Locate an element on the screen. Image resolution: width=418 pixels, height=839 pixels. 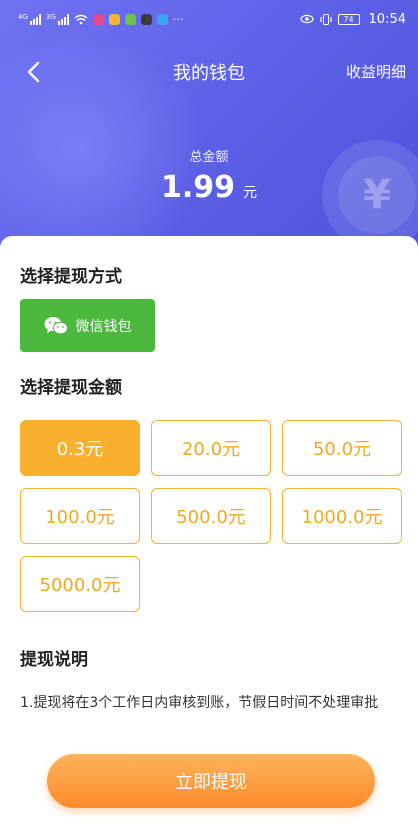
instructions-text: 1.提现将在3个工作日内审核到账，节假日时间不处理审批 is located at coordinates (199, 703).